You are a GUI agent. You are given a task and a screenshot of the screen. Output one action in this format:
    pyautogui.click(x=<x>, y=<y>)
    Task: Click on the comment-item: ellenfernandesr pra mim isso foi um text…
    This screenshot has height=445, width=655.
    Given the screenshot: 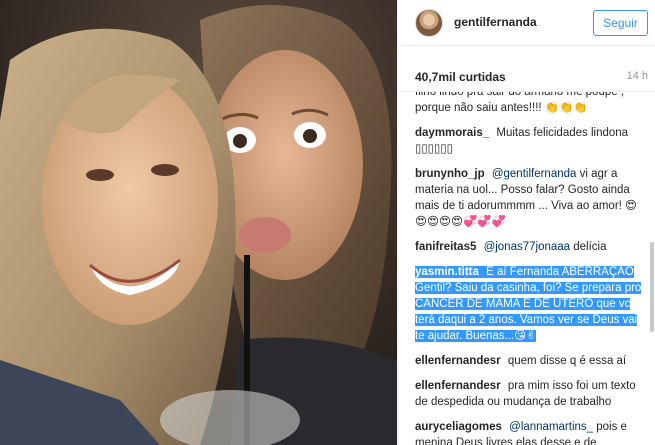 What is the action you would take?
    pyautogui.click(x=531, y=394)
    